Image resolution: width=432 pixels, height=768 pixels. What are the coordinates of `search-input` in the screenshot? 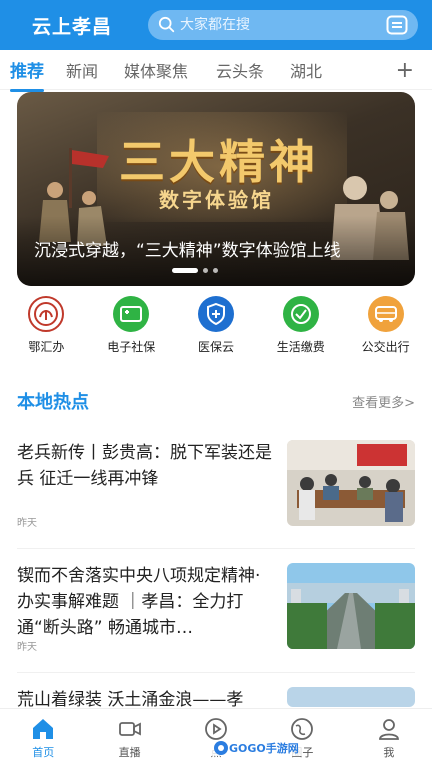 It's located at (283, 25).